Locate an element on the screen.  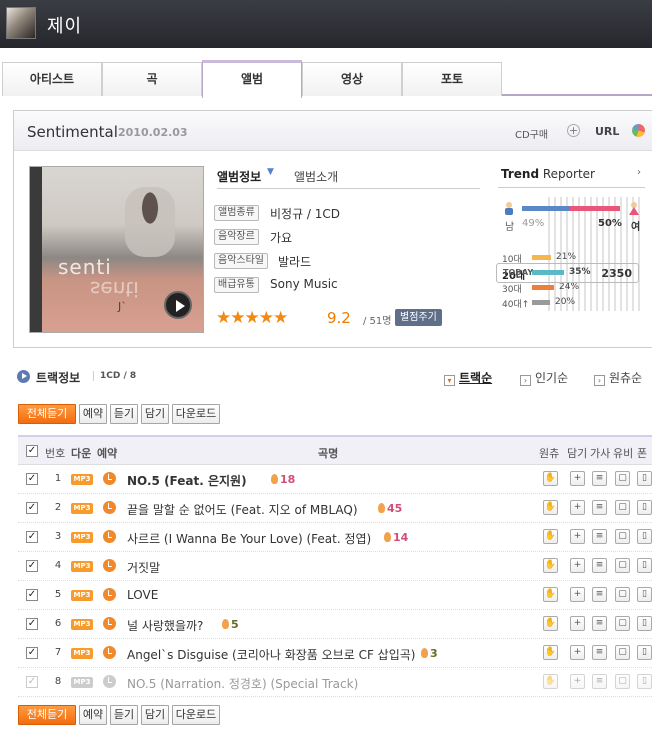
album-cover: senti senti J` is located at coordinates (116, 249).